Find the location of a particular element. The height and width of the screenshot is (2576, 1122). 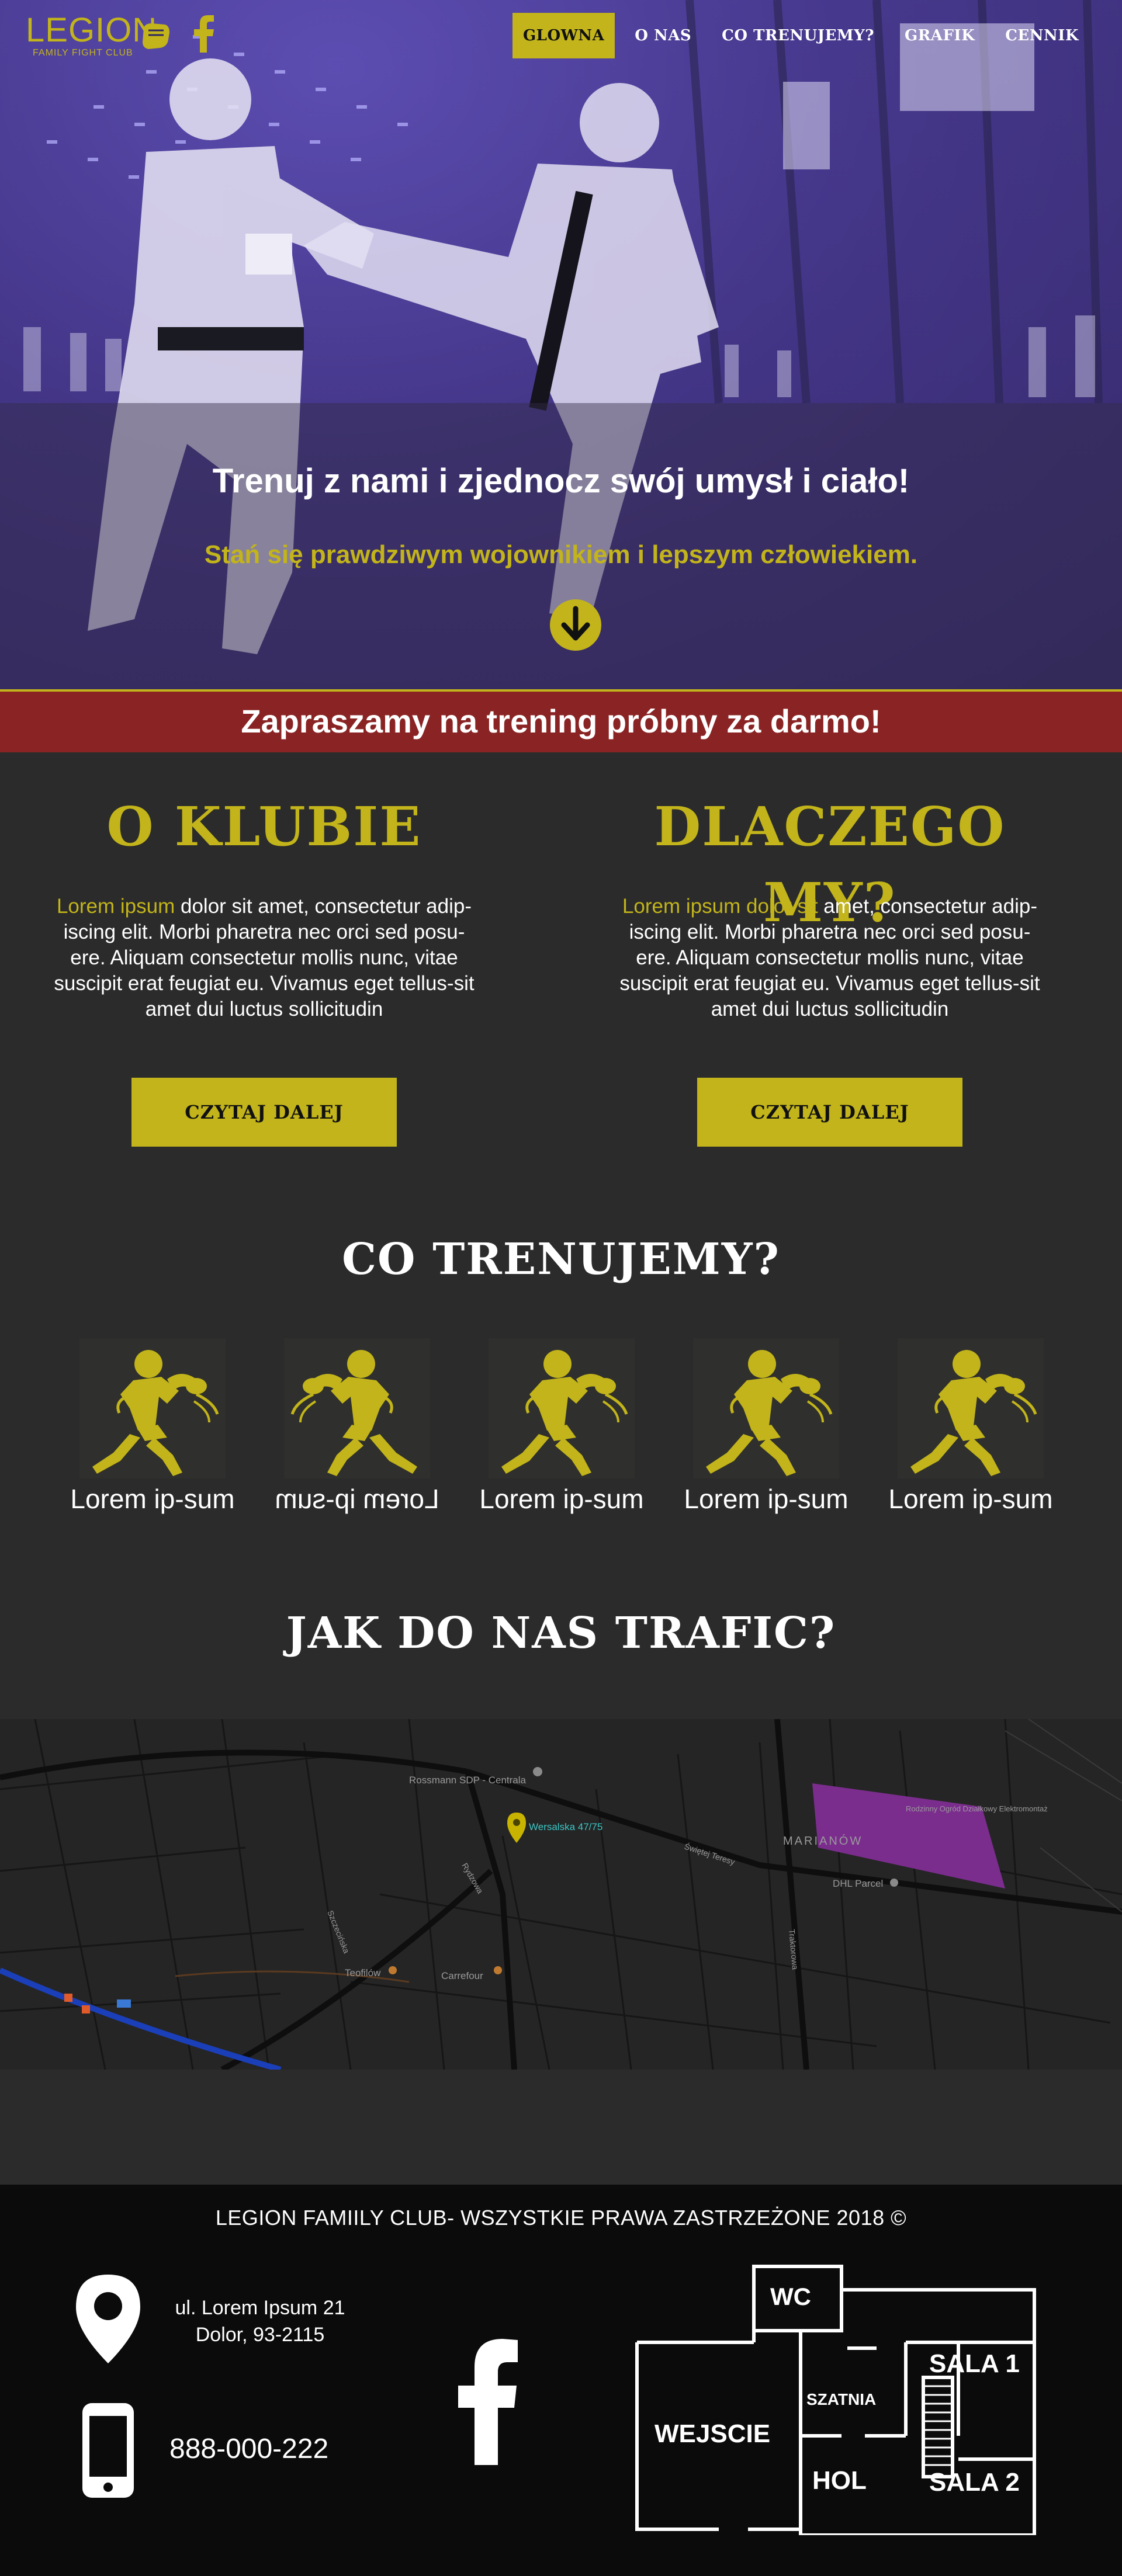

floorplan-wejscie: WEJSCIE is located at coordinates (712, 2433).